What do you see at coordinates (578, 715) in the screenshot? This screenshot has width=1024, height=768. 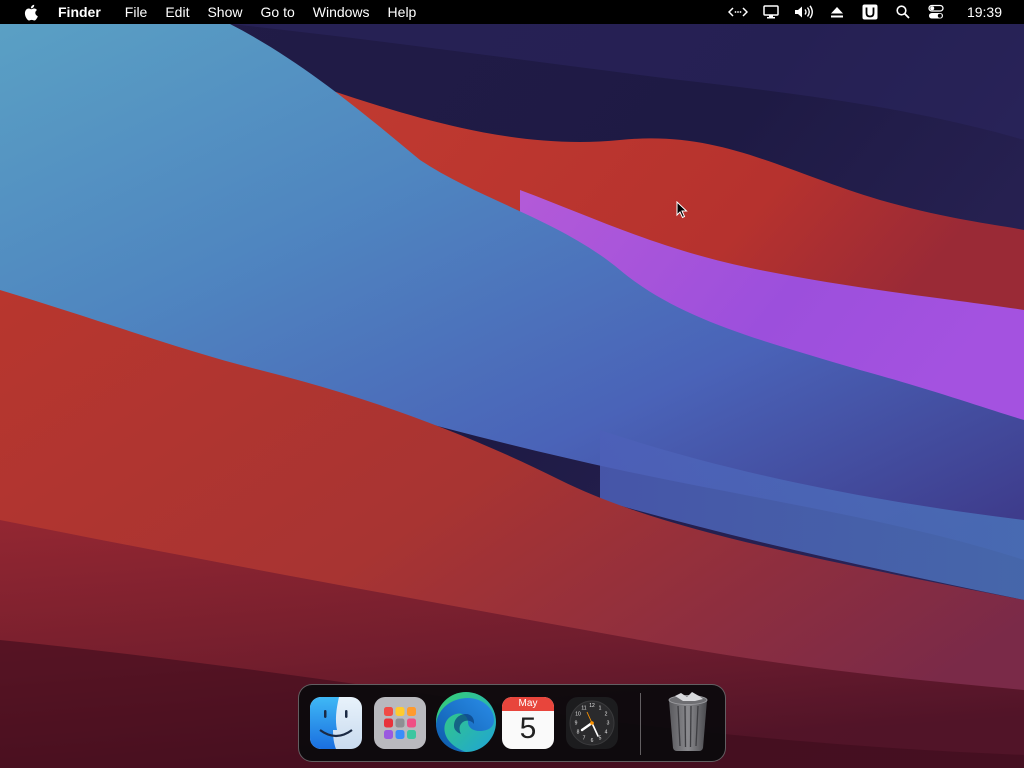 I see `svg-text: 10` at bounding box center [578, 715].